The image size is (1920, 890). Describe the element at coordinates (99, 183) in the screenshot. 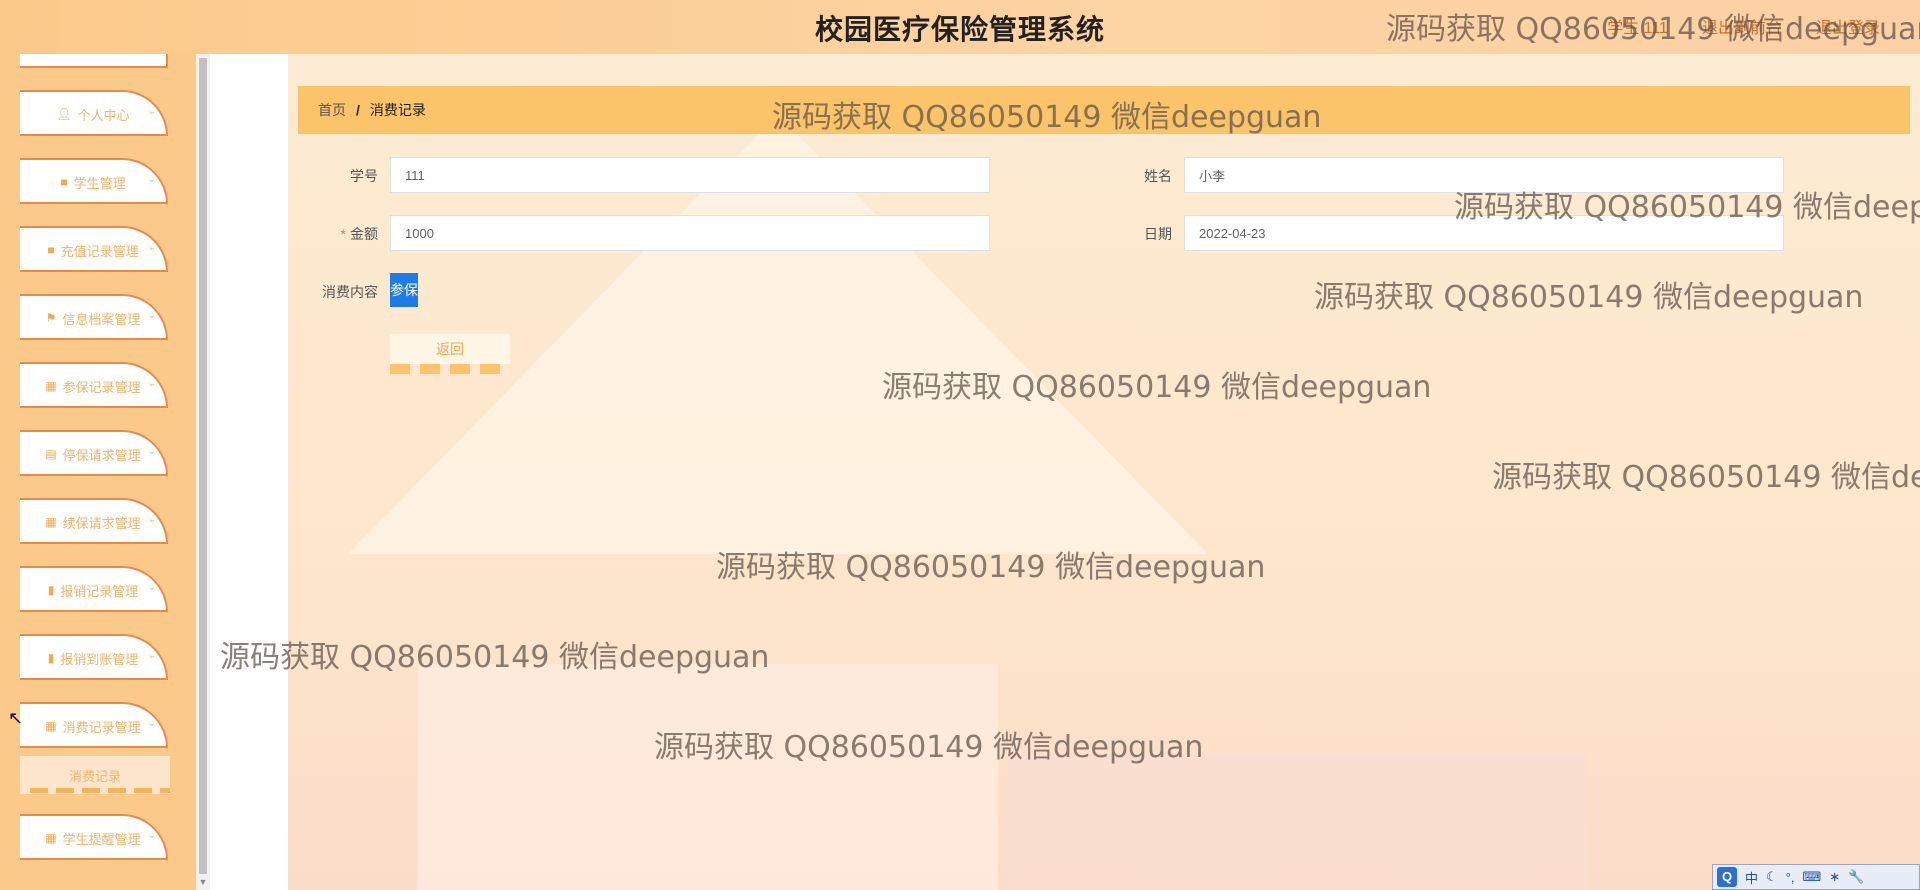

I see `sidebar-item-label: 学生管理` at that location.